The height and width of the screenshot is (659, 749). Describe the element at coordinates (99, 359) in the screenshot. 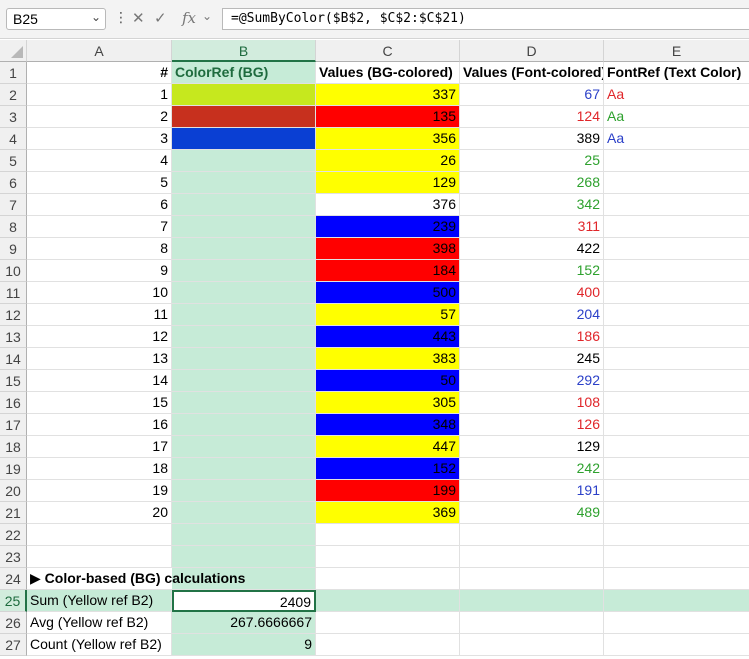

I see `row-index-cell: 13` at that location.